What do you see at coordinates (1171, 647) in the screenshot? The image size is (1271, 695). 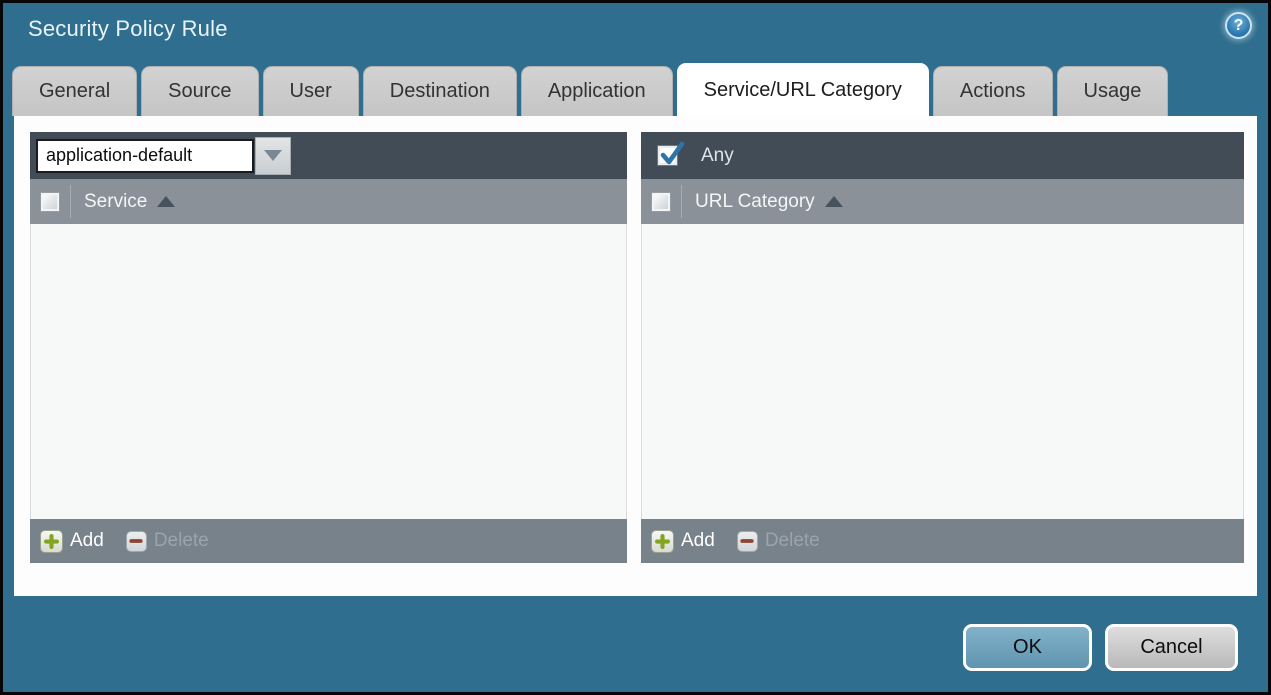 I see `cancel-button: Cancel` at bounding box center [1171, 647].